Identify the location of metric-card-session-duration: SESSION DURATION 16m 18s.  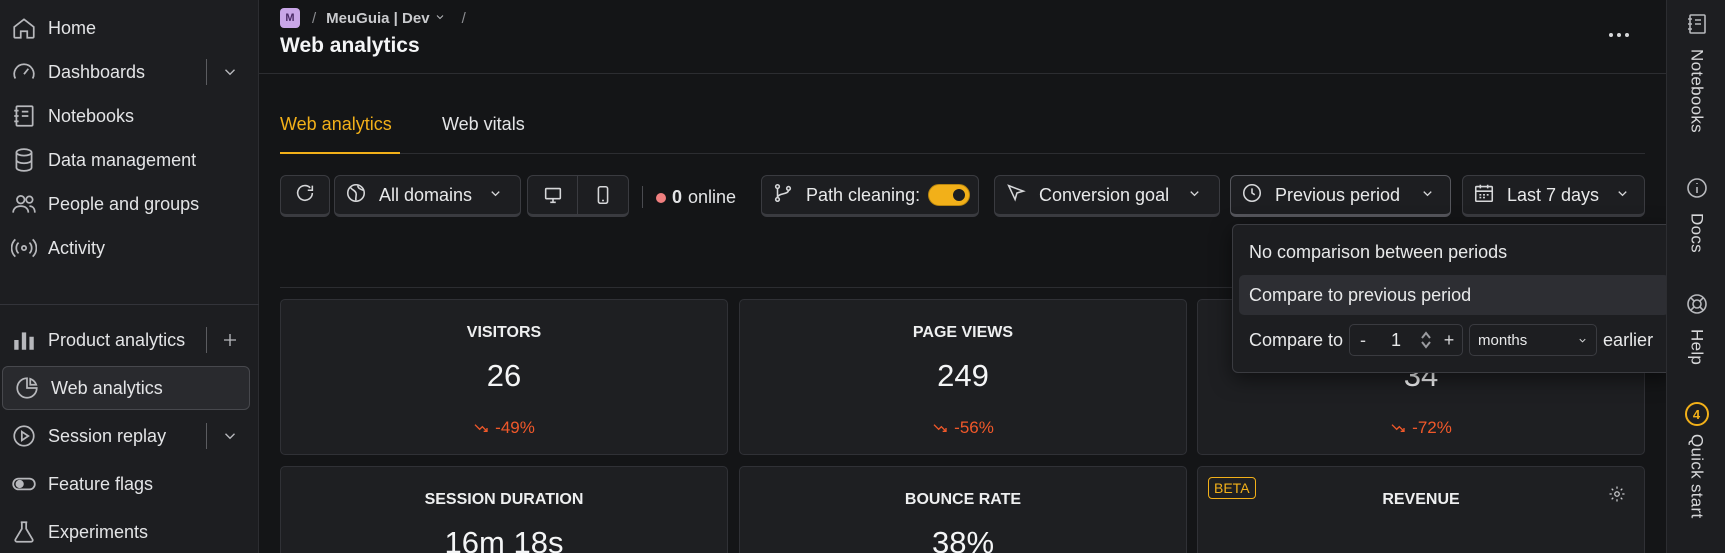
(504, 509).